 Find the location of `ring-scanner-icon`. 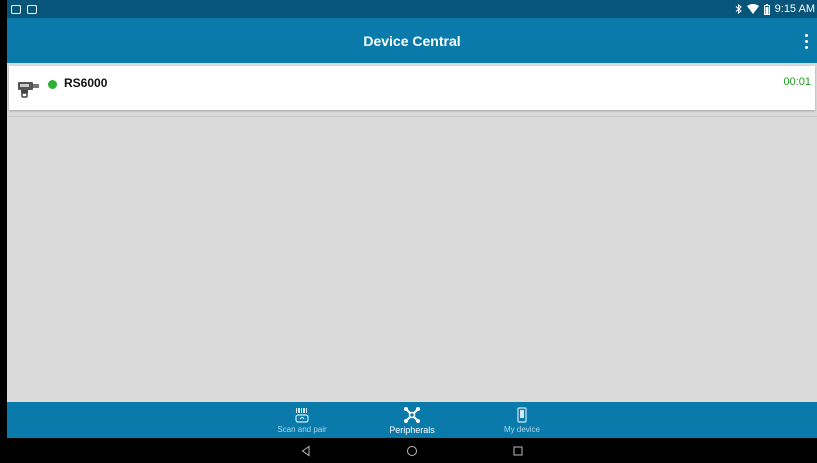

ring-scanner-icon is located at coordinates (28, 90).